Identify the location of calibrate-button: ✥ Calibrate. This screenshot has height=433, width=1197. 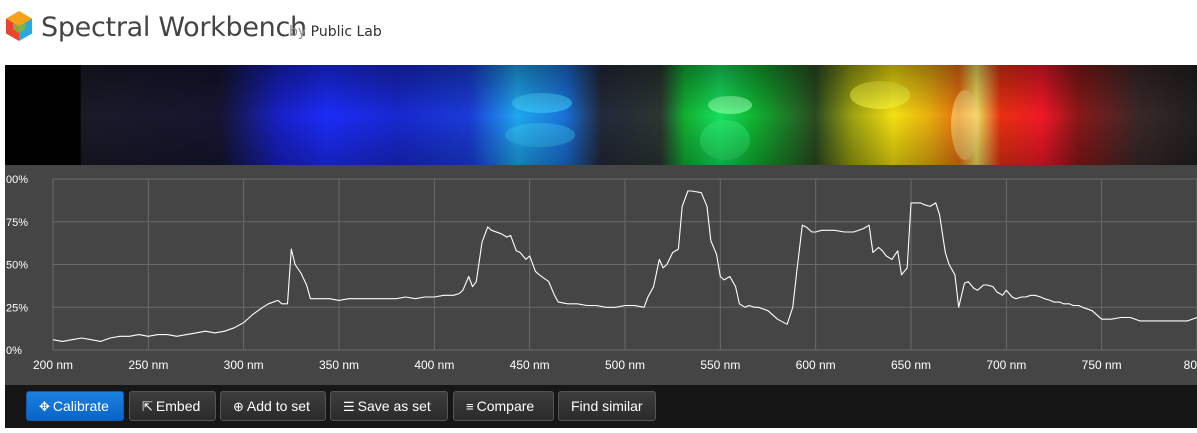
(75, 406).